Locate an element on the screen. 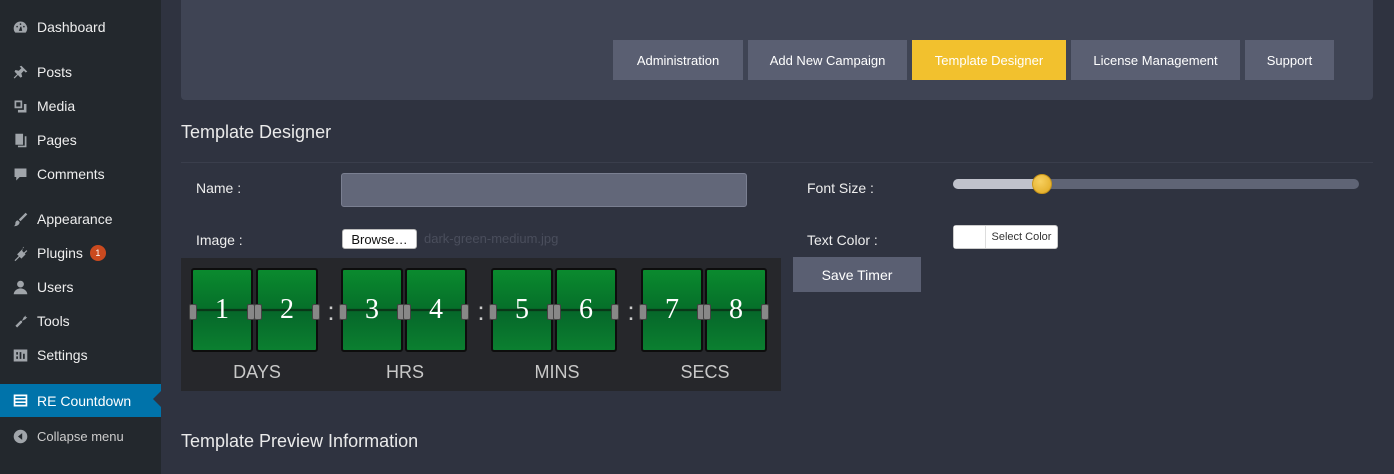 The width and height of the screenshot is (1394, 474). sidebar-item-label: Plugins is located at coordinates (60, 253).